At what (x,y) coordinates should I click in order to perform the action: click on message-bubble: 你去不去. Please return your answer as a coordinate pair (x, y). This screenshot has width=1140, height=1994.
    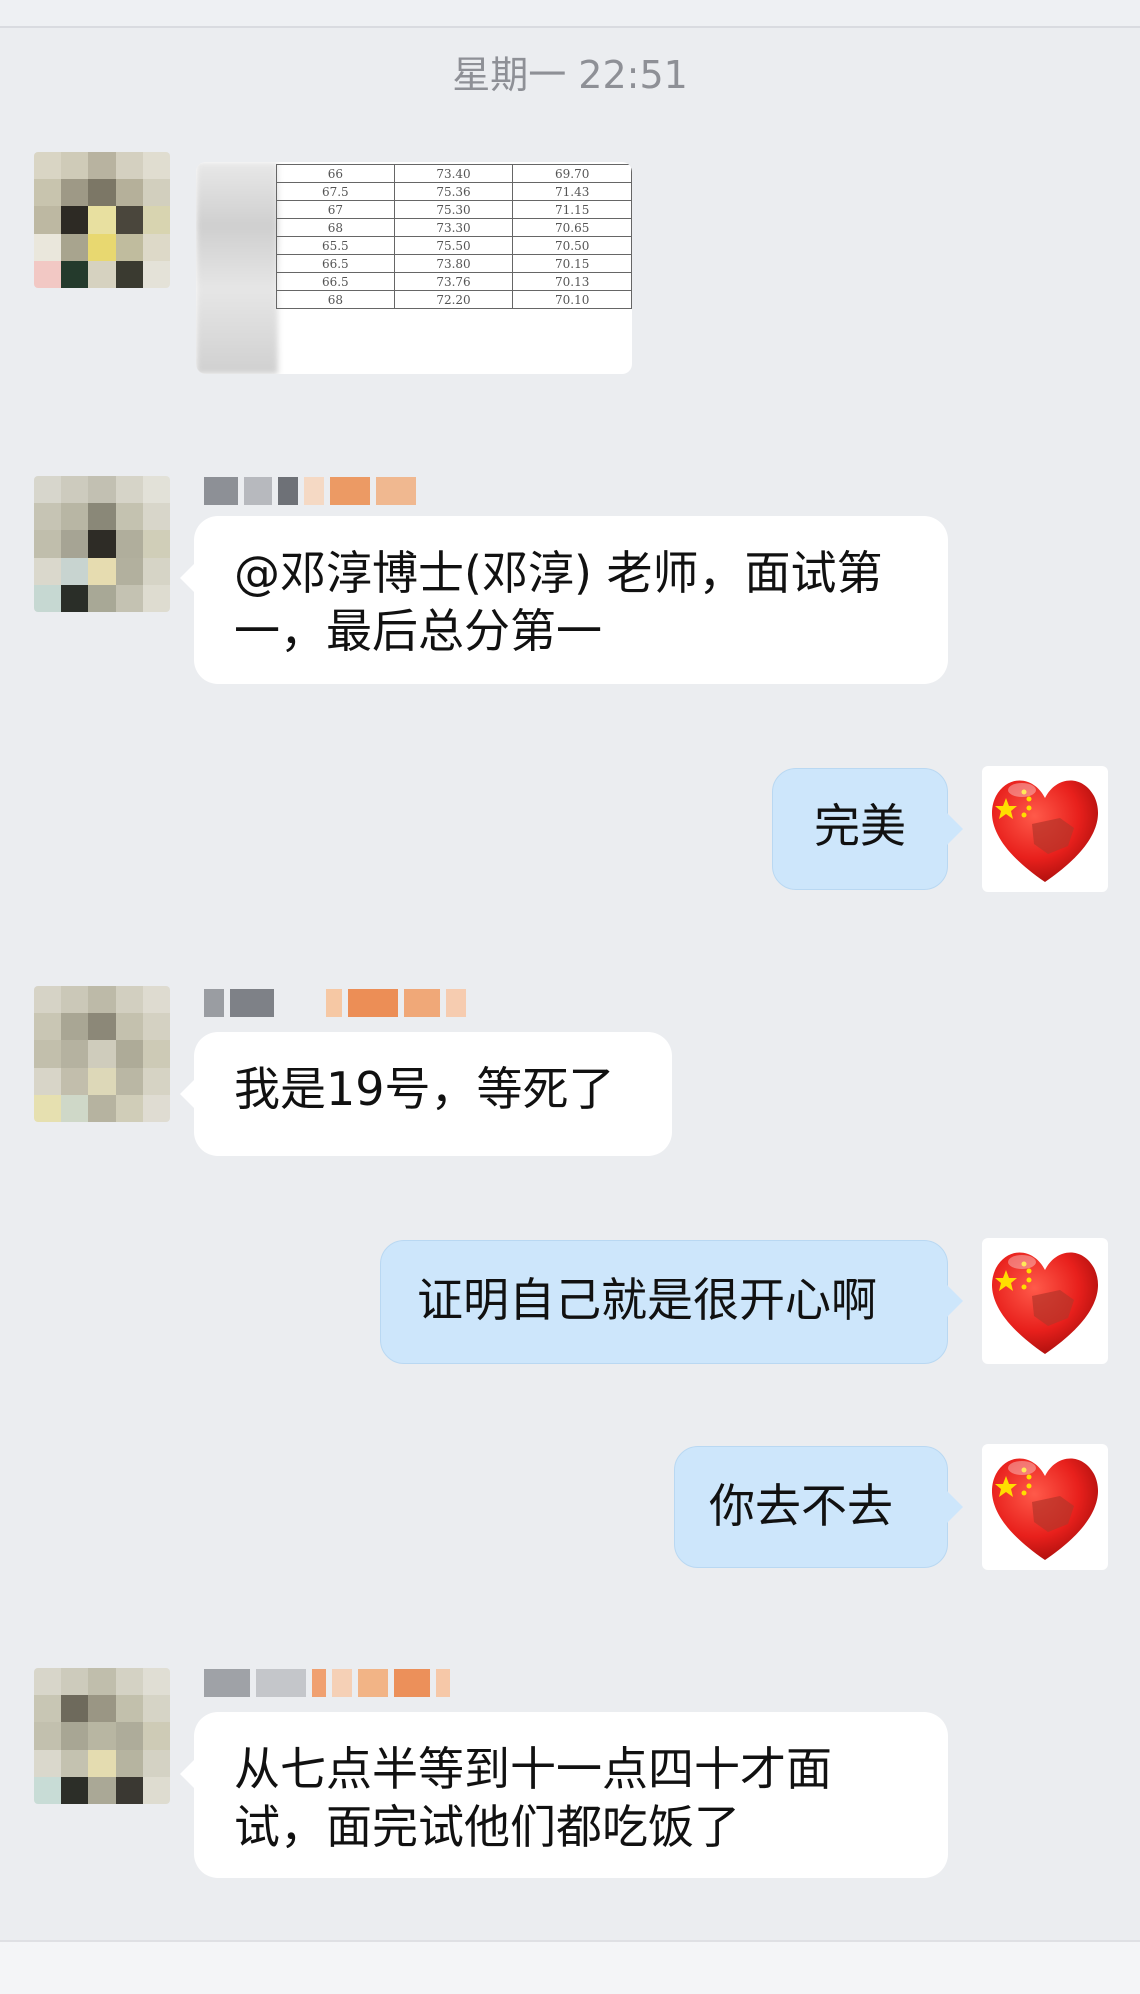
    Looking at the image, I should click on (818, 1507).